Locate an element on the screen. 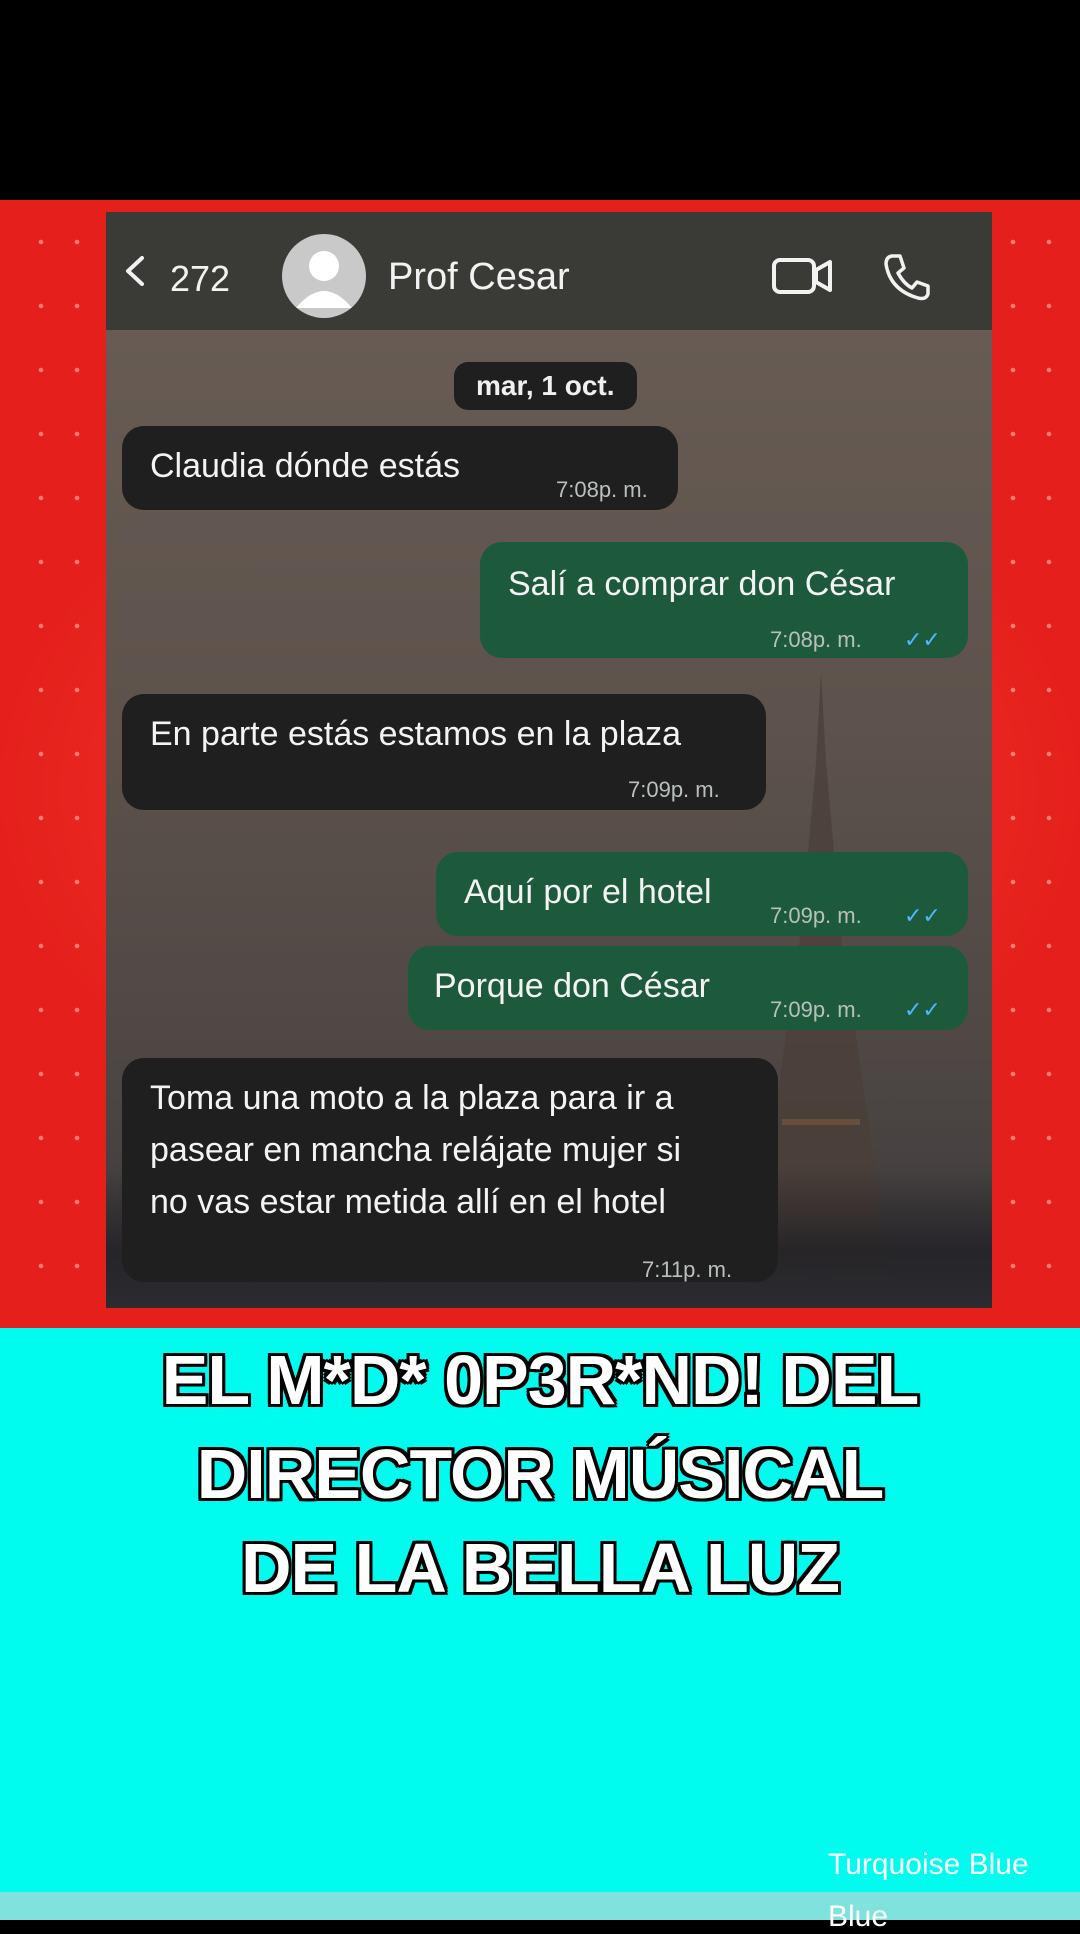 This screenshot has height=1934, width=1080. message-outgoing: Salí a comprar don César 7:08p. m. ✓✓ is located at coordinates (724, 600).